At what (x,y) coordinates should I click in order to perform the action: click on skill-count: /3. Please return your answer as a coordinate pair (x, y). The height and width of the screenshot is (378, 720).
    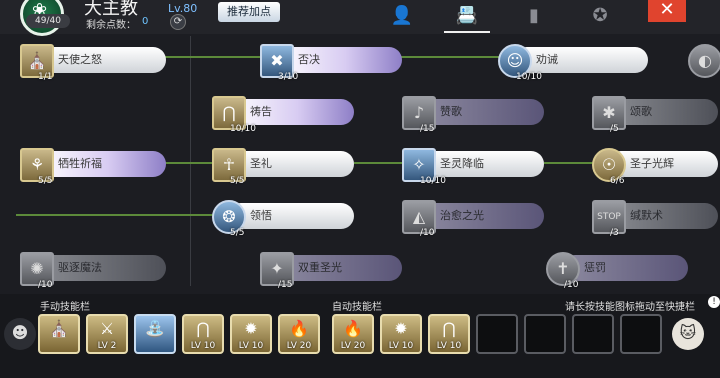
    Looking at the image, I should click on (614, 233).